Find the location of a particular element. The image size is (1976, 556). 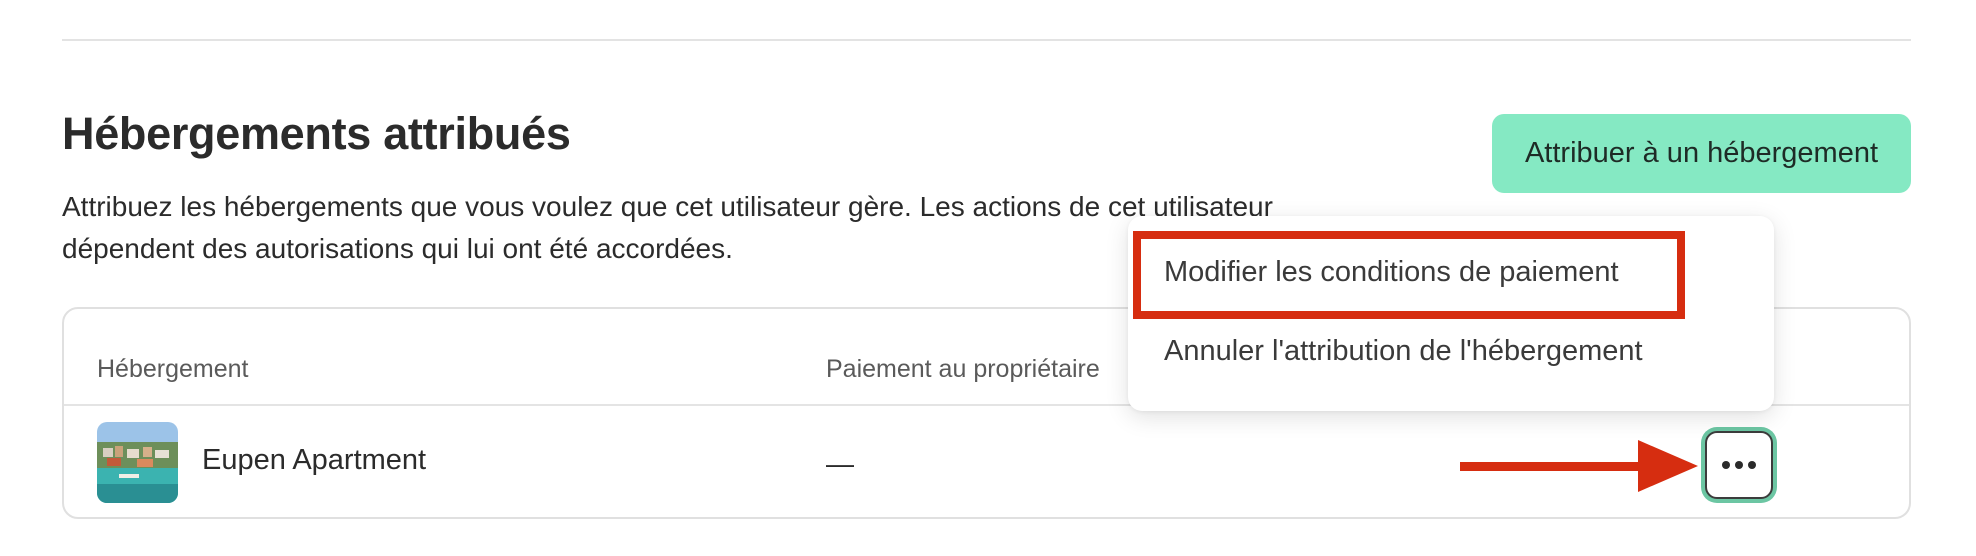

payment-value: — is located at coordinates (840, 463).